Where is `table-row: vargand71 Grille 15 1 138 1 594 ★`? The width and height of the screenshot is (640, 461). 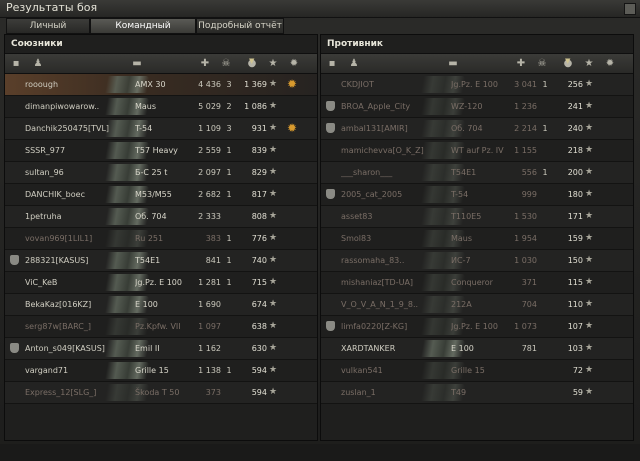 table-row: vargand71 Grille 15 1 138 1 594 ★ is located at coordinates (161, 371).